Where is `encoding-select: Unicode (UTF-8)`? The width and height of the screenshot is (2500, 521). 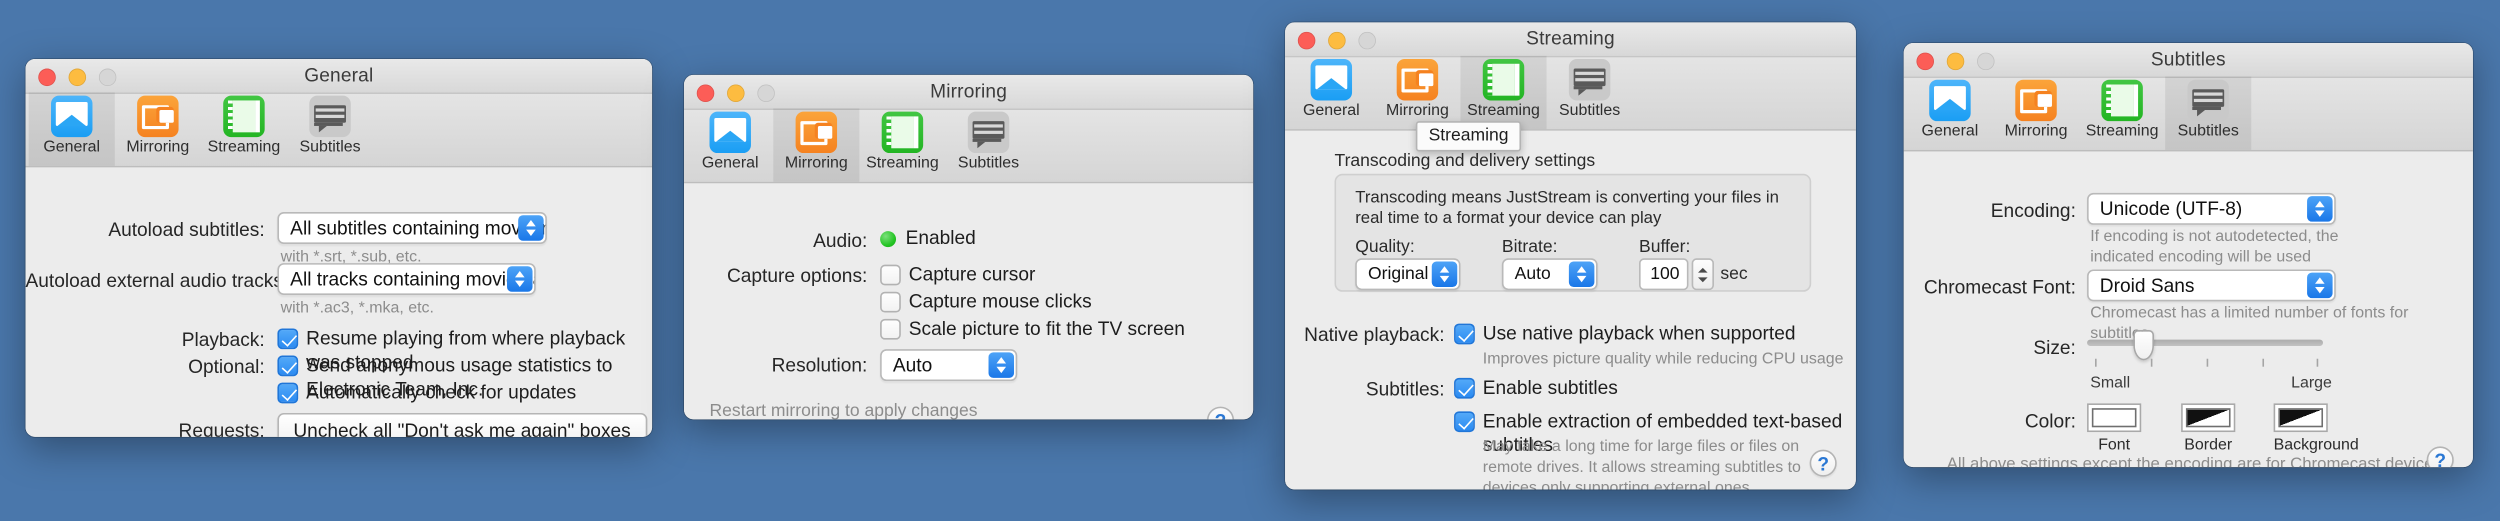 encoding-select: Unicode (UTF-8) is located at coordinates (2211, 208).